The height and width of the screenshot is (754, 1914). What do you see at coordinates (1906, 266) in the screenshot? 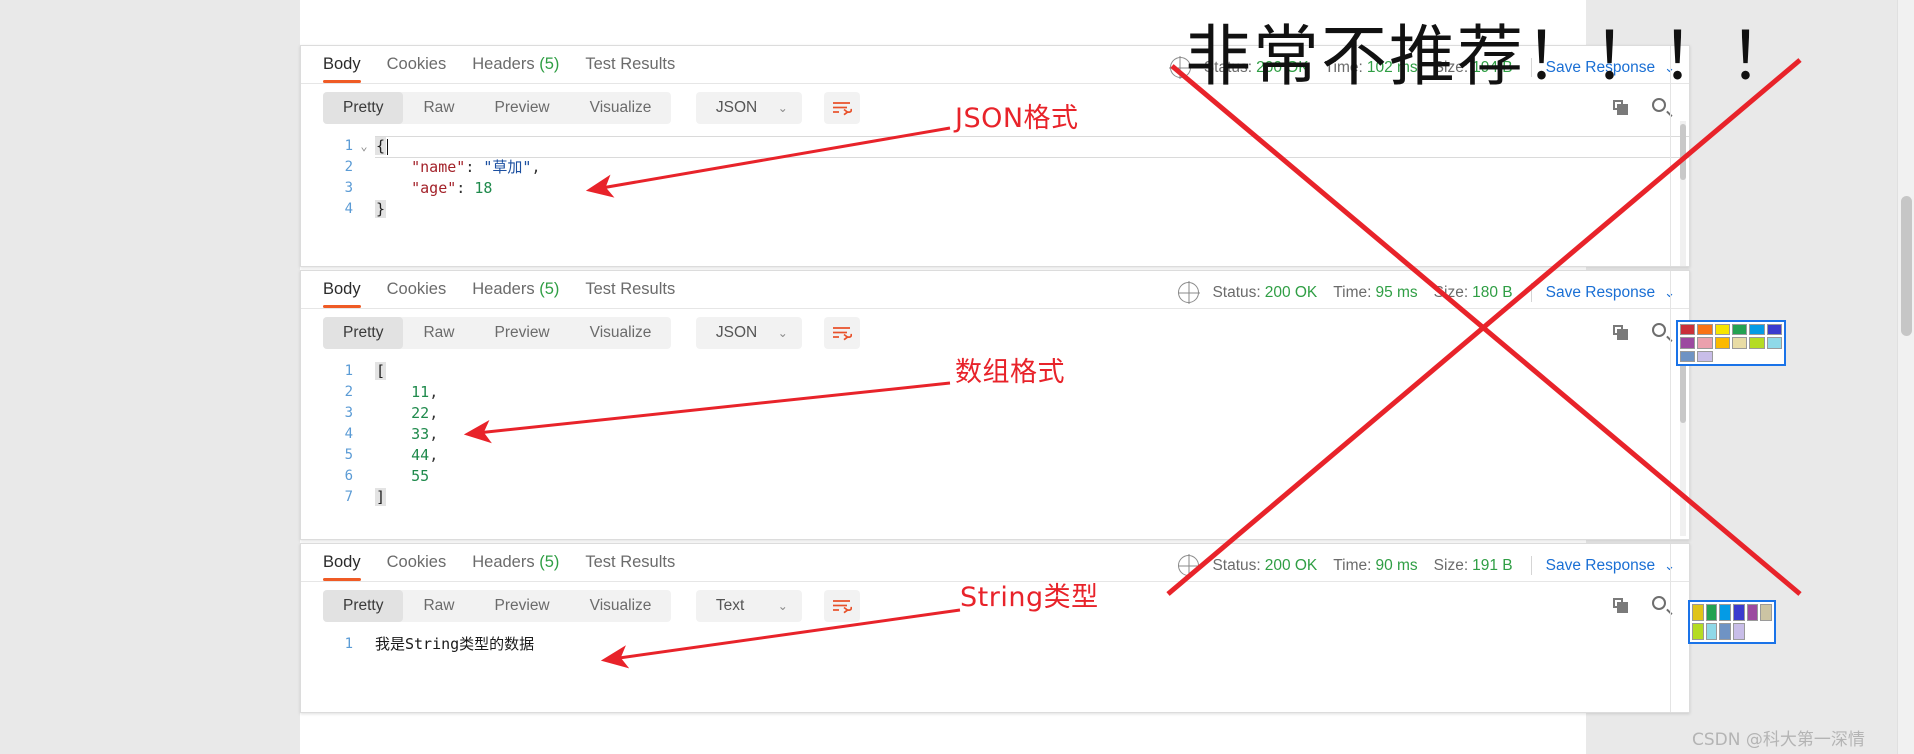
I see `page-scrollbar-thumb` at bounding box center [1906, 266].